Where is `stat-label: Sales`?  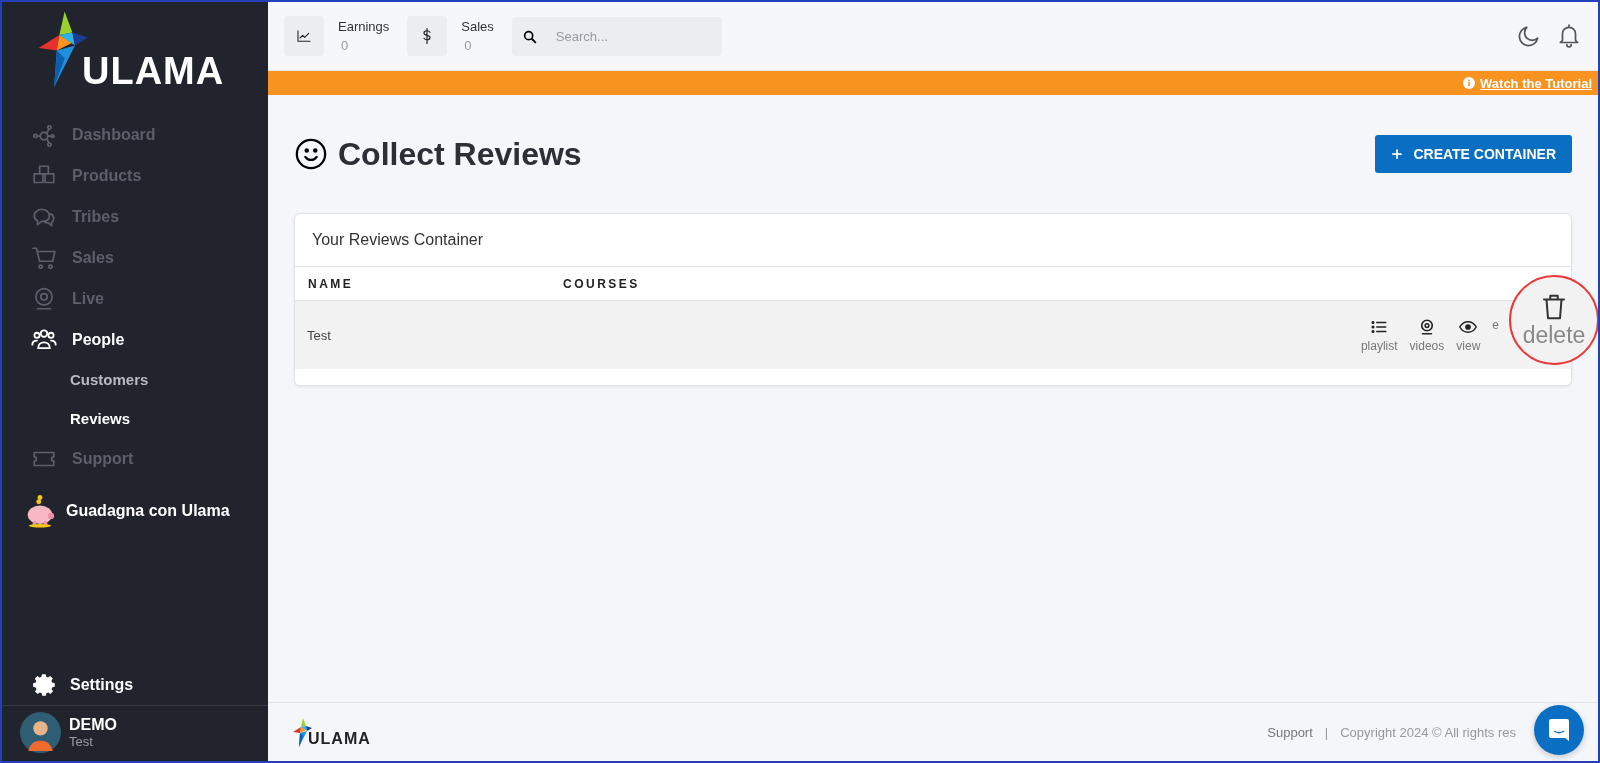 stat-label: Sales is located at coordinates (477, 26).